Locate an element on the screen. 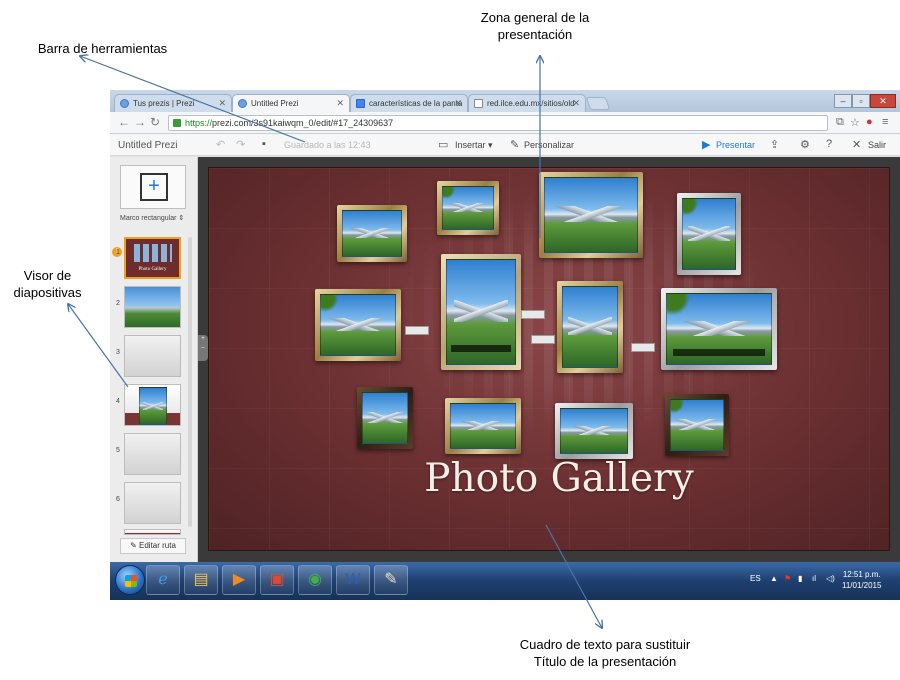 The height and width of the screenshot is (680, 900). translate-icon: ⧉ is located at coordinates (840, 122).